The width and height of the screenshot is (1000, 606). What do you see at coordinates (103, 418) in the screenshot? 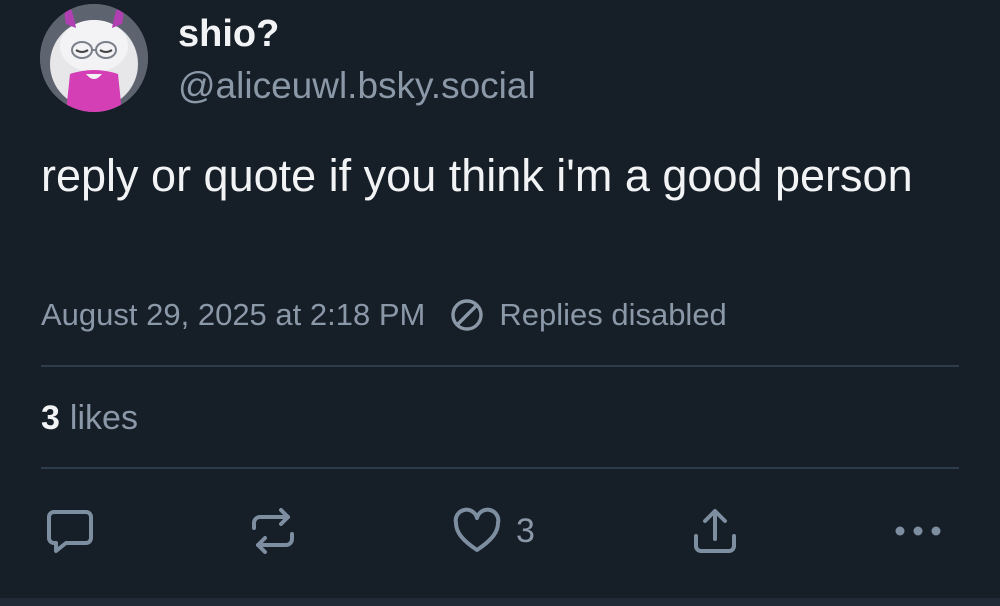
I see `likes-label: likes` at bounding box center [103, 418].